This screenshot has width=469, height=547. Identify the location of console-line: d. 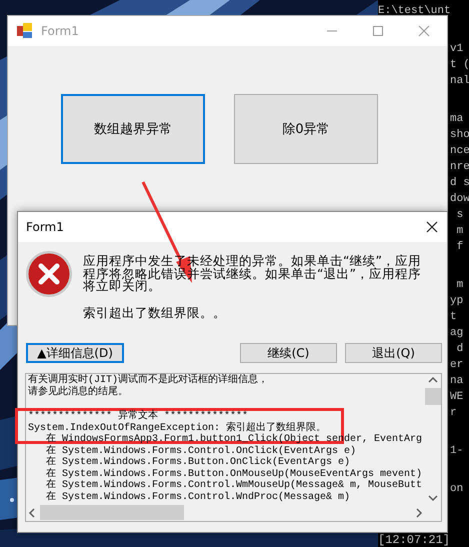
(460, 349).